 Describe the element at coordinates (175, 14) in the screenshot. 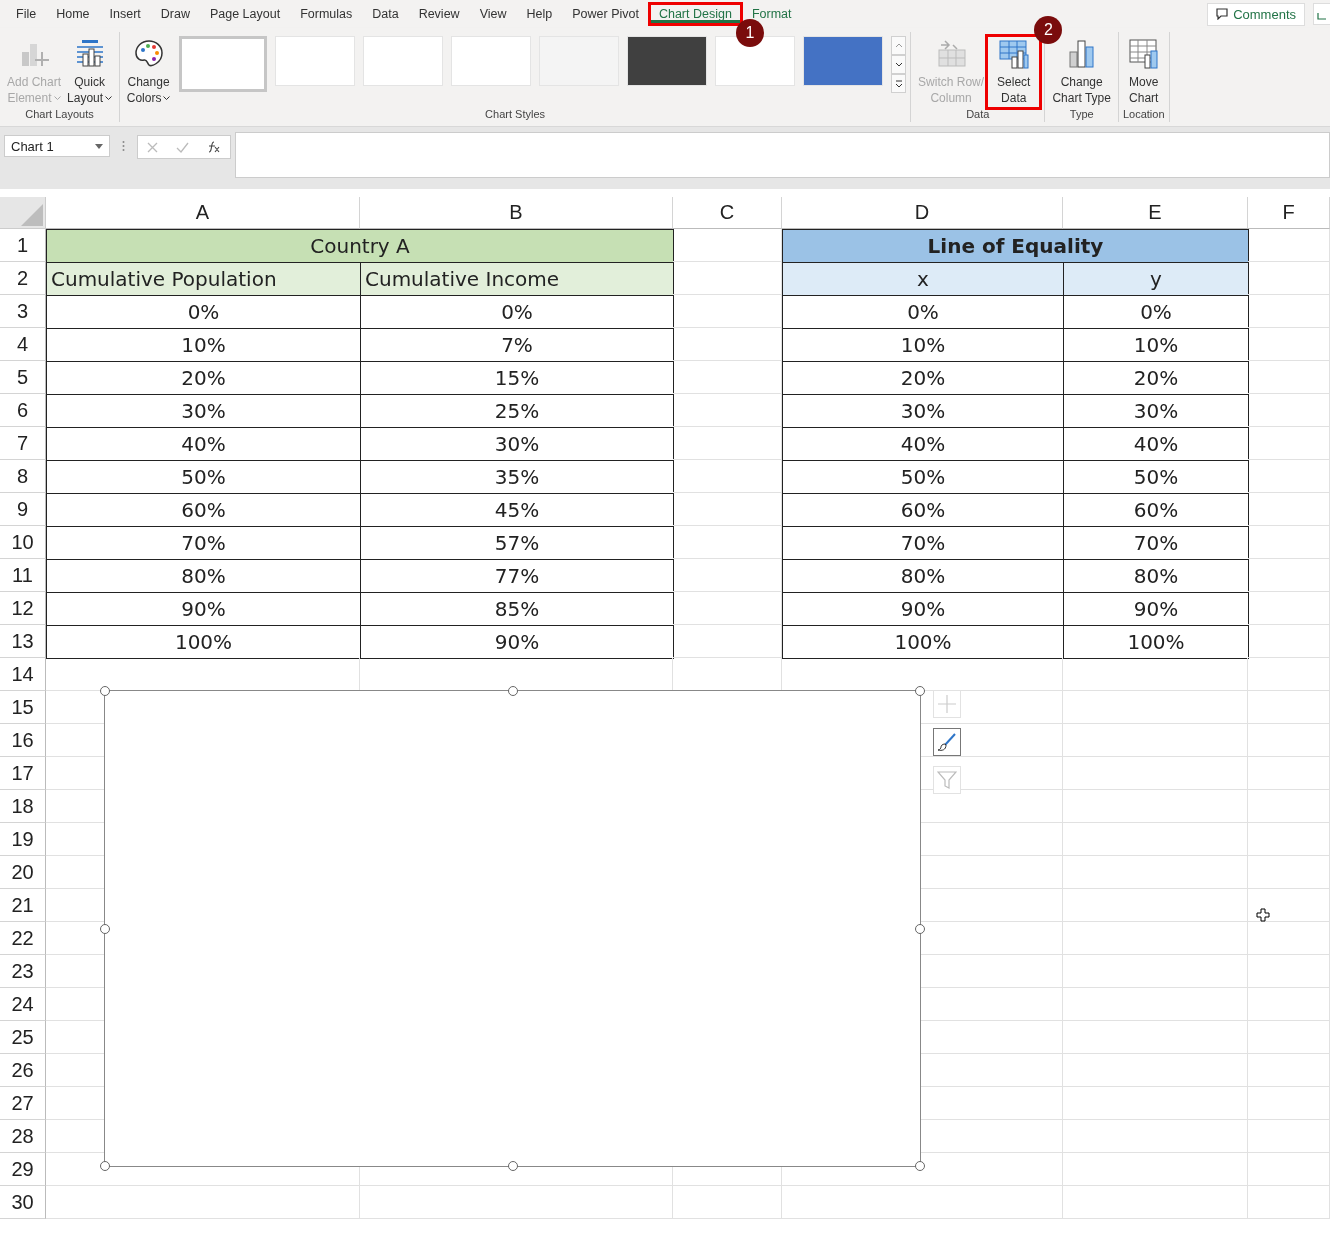

I see `ribbon-tab: Draw` at that location.